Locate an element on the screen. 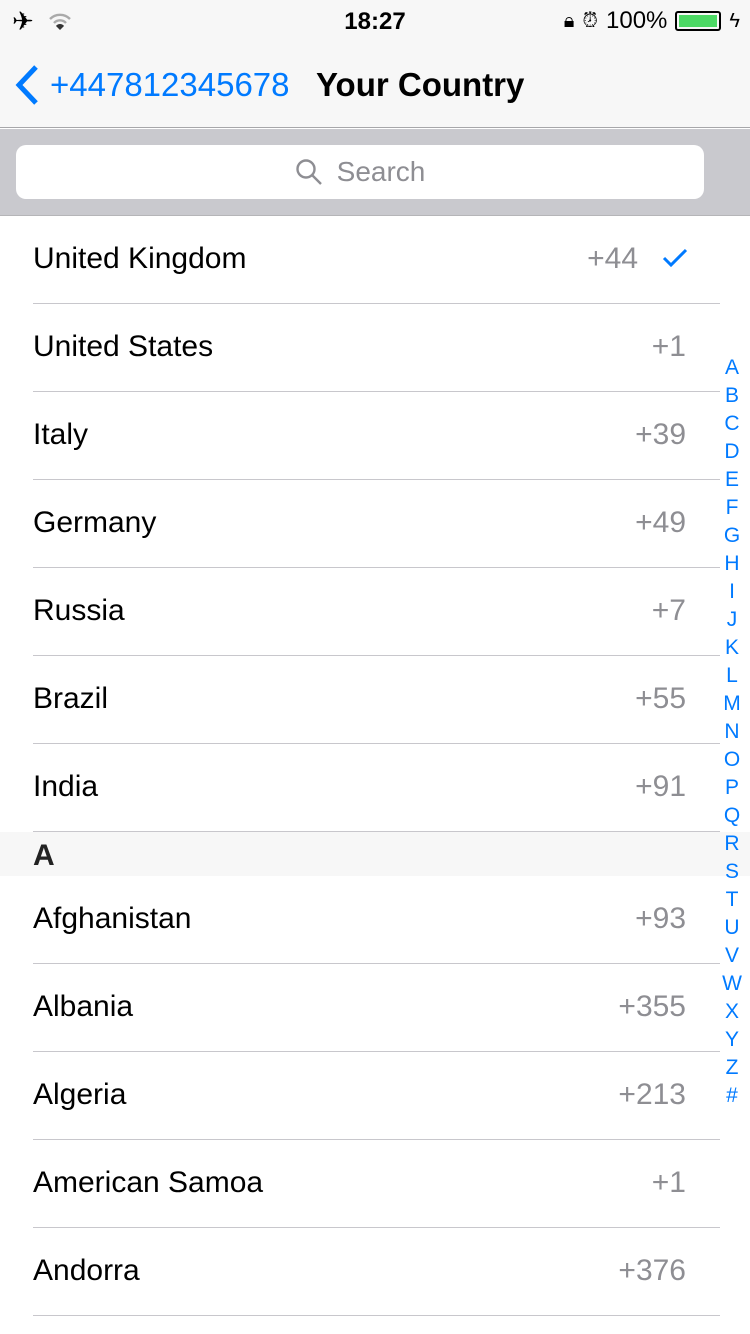 This screenshot has width=750, height=1334. index-letter: G is located at coordinates (732, 536).